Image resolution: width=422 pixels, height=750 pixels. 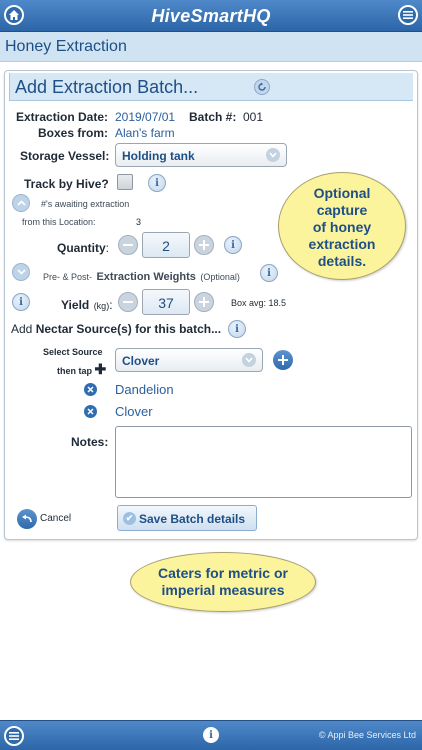 I want to click on app-title: HiveSmartHQ, so click(x=211, y=16).